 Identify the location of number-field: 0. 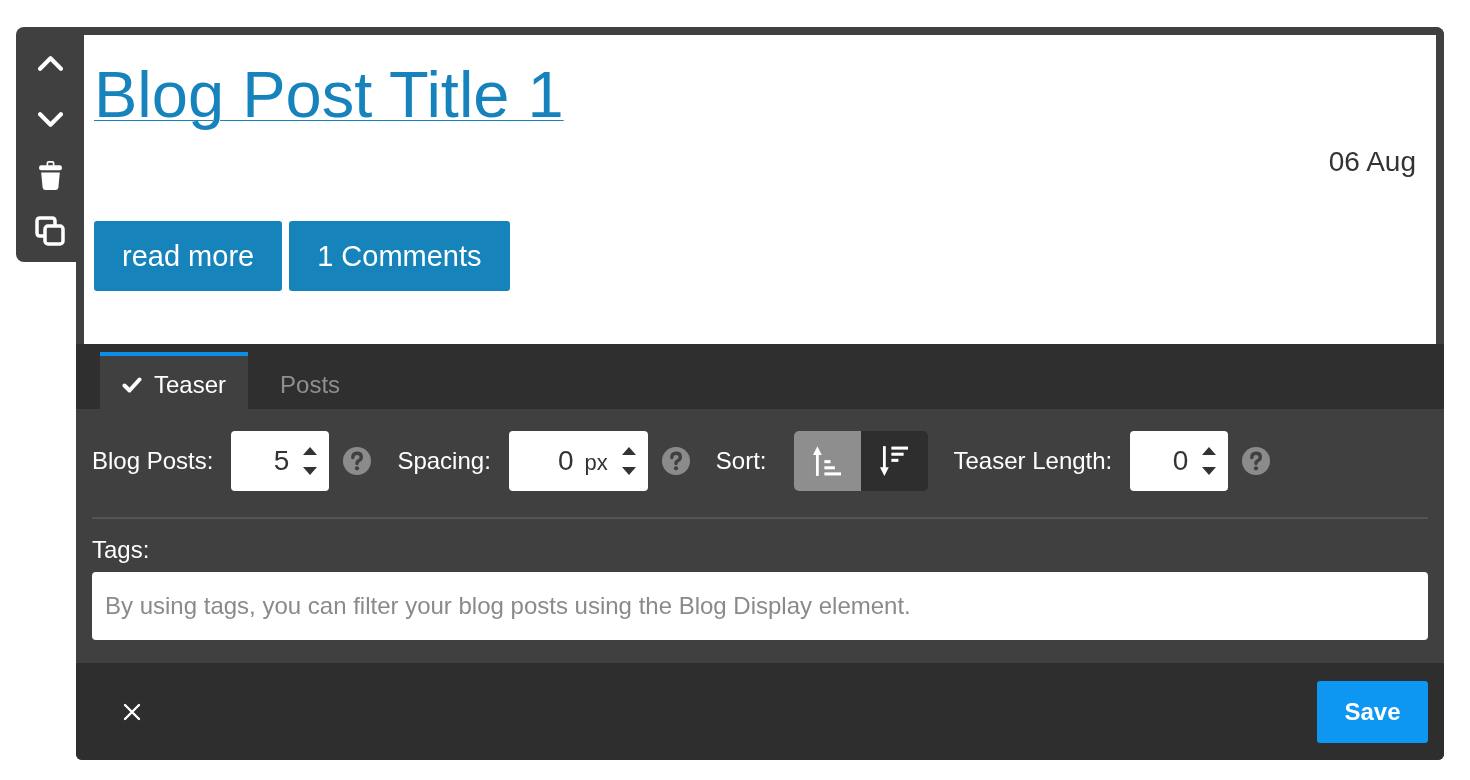
(1179, 461).